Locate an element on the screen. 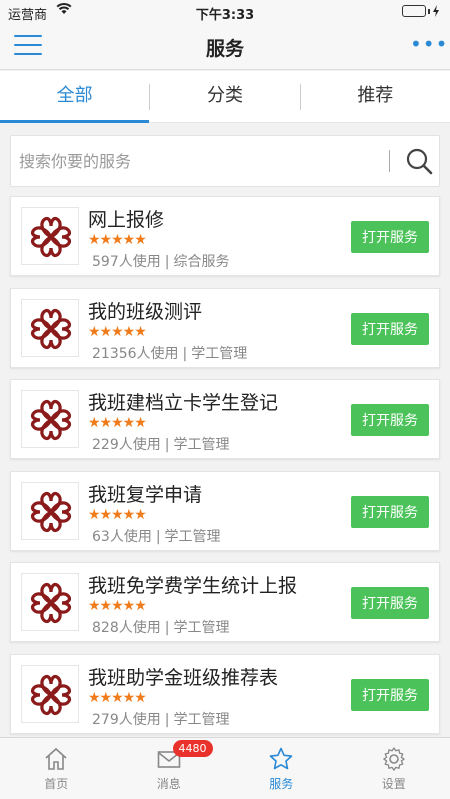 The image size is (450, 799). home-icon is located at coordinates (56, 758).